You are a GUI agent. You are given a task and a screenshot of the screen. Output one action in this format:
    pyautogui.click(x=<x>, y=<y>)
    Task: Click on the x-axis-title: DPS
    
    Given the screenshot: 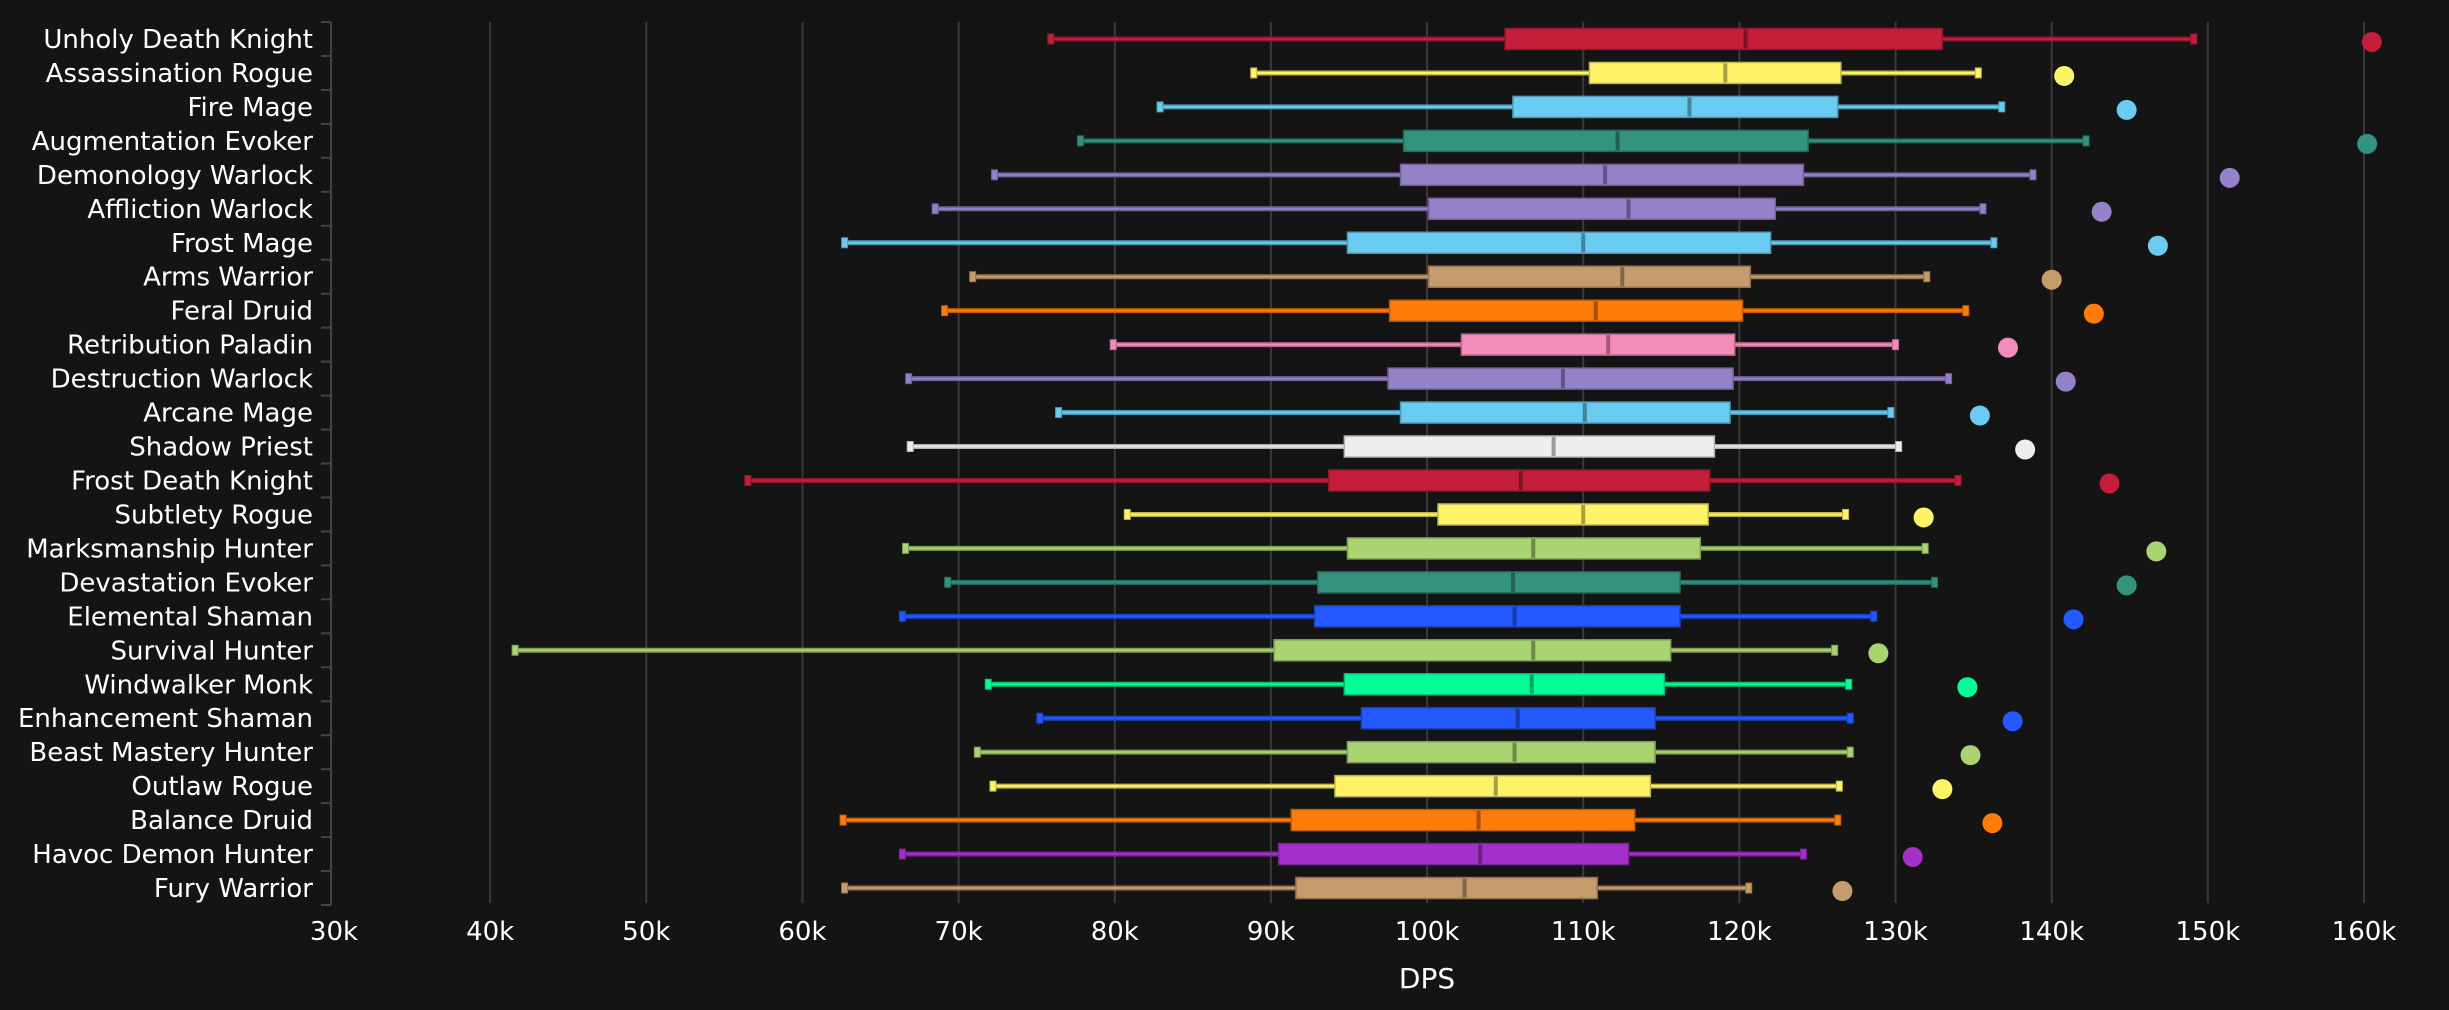 What is the action you would take?
    pyautogui.click(x=1427, y=978)
    